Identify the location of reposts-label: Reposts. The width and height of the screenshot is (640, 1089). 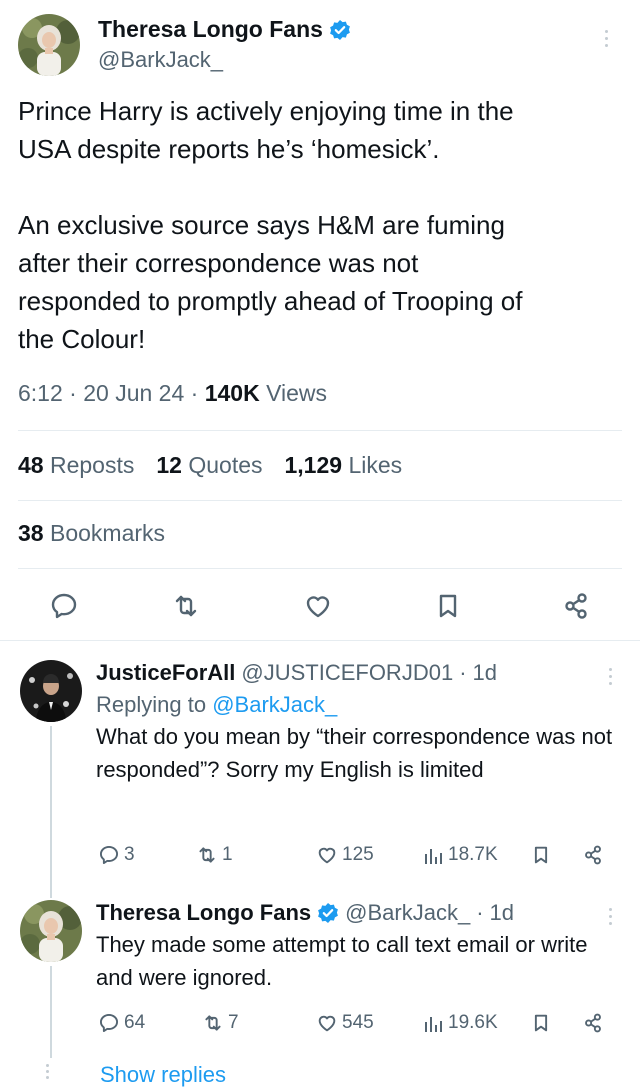
(92, 465).